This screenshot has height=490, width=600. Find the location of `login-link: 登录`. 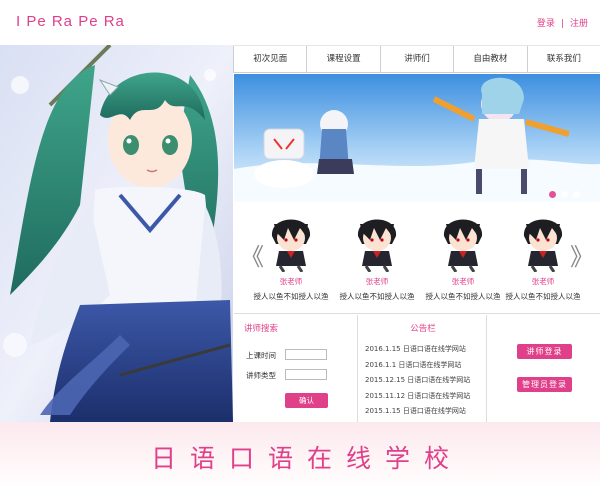

login-link: 登录 is located at coordinates (546, 24).